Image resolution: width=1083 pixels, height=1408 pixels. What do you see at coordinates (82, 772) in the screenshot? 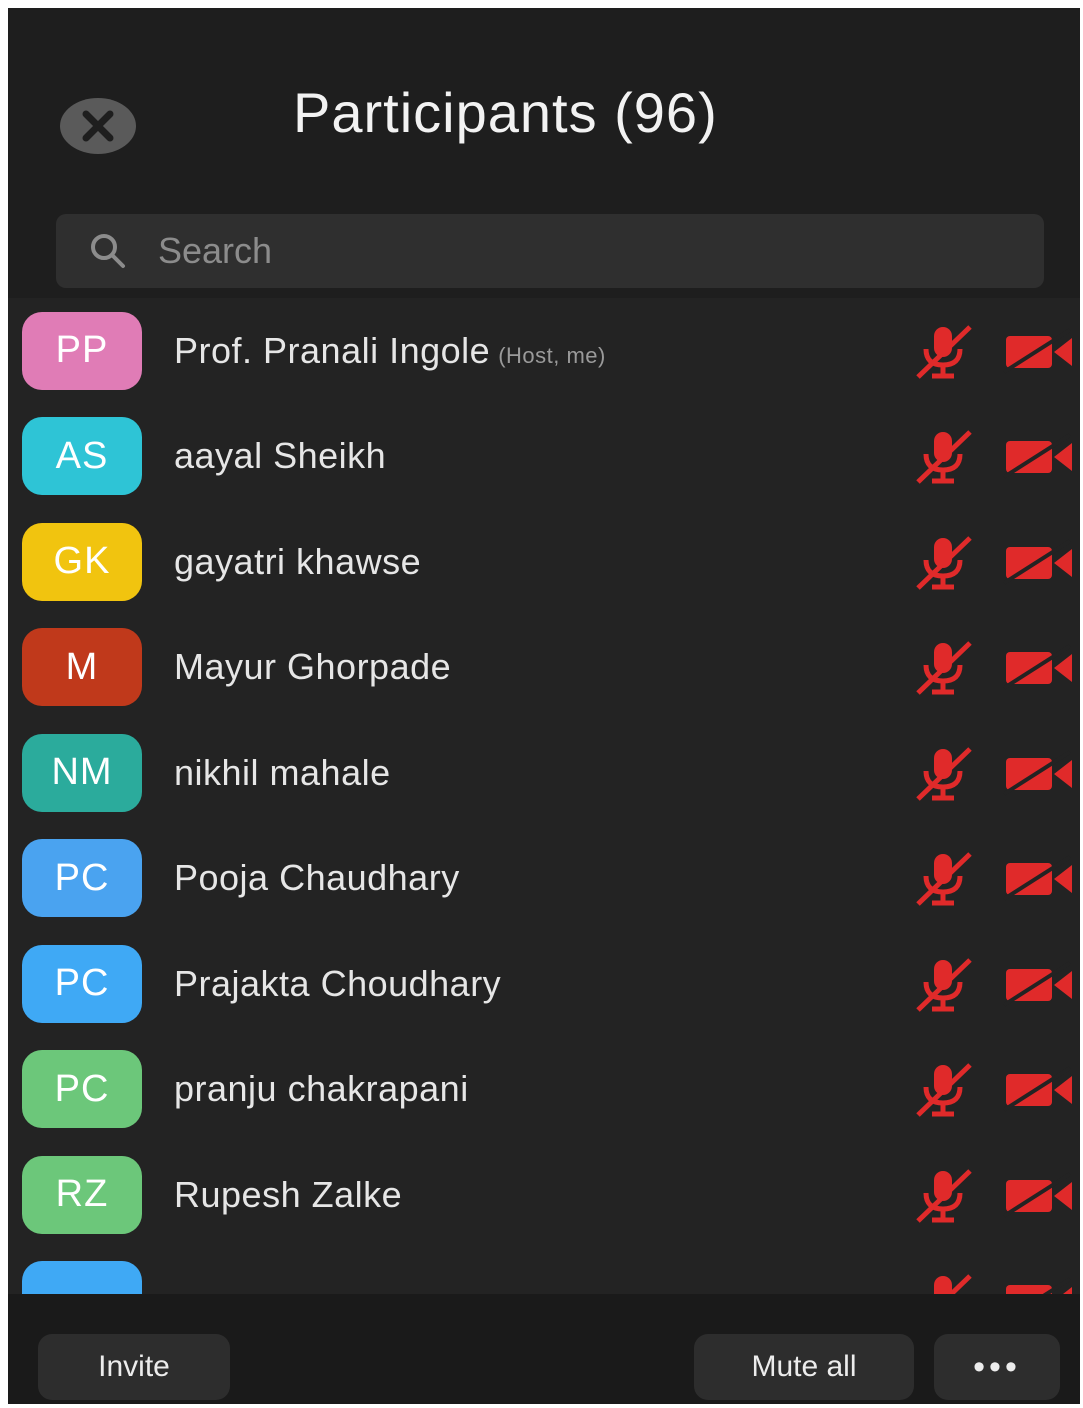
I see `avatar: NM` at bounding box center [82, 772].